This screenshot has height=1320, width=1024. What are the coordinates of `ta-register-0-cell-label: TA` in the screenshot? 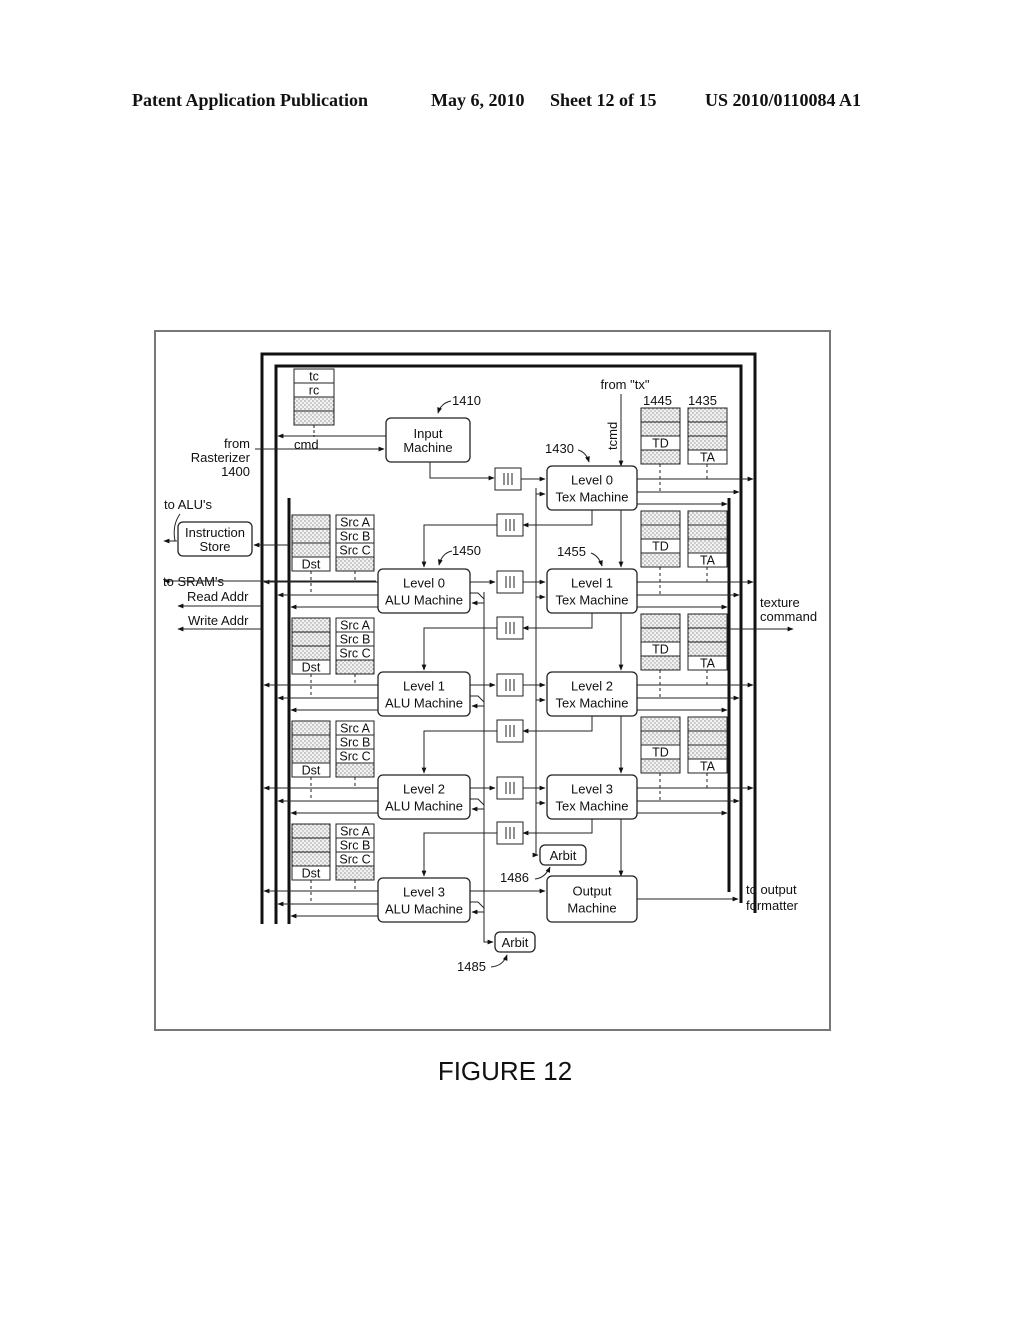 It's located at (708, 458).